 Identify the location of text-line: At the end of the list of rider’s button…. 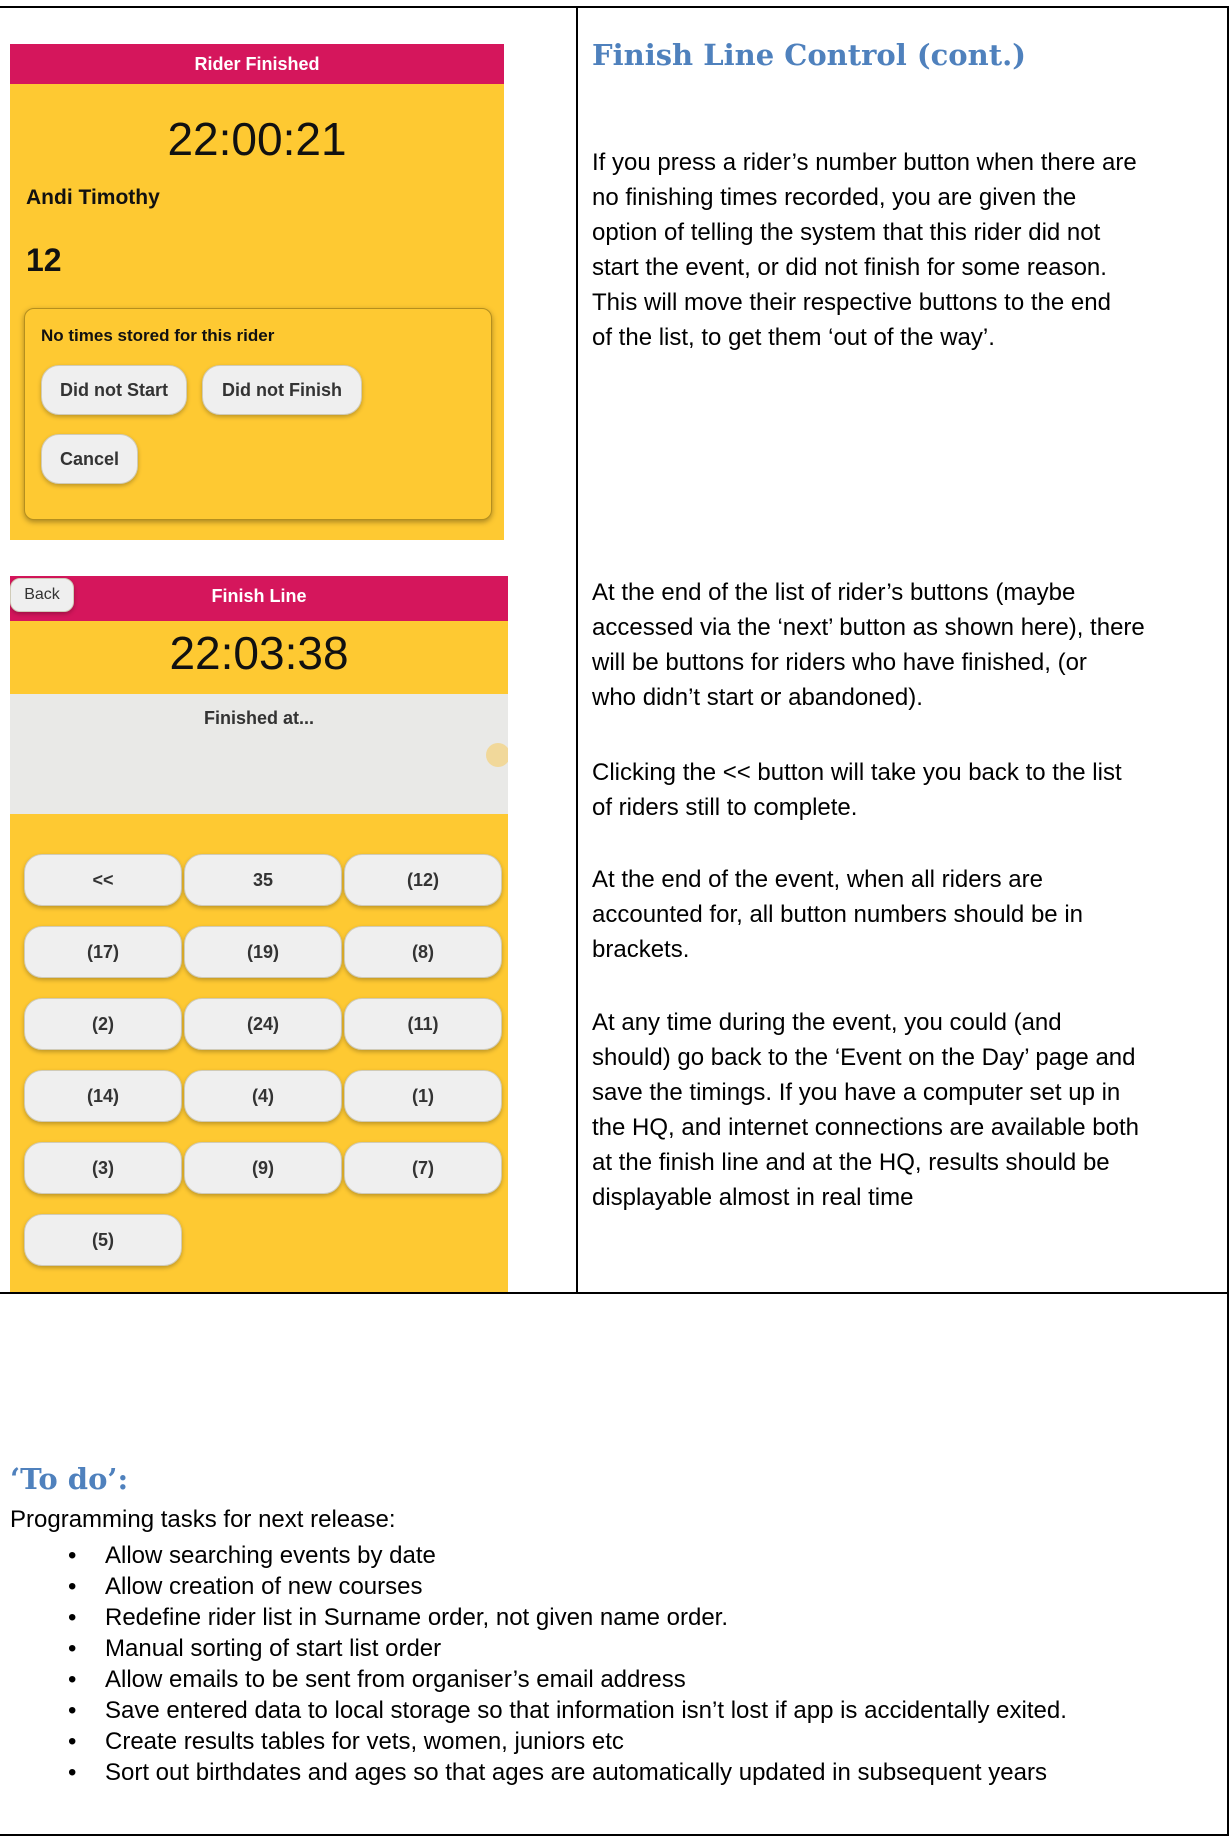
(834, 592).